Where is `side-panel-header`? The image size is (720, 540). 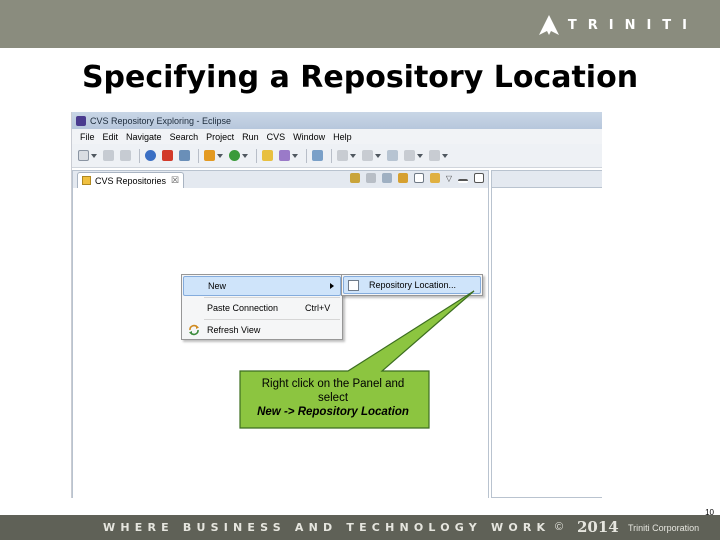
side-panel-header is located at coordinates (546, 179).